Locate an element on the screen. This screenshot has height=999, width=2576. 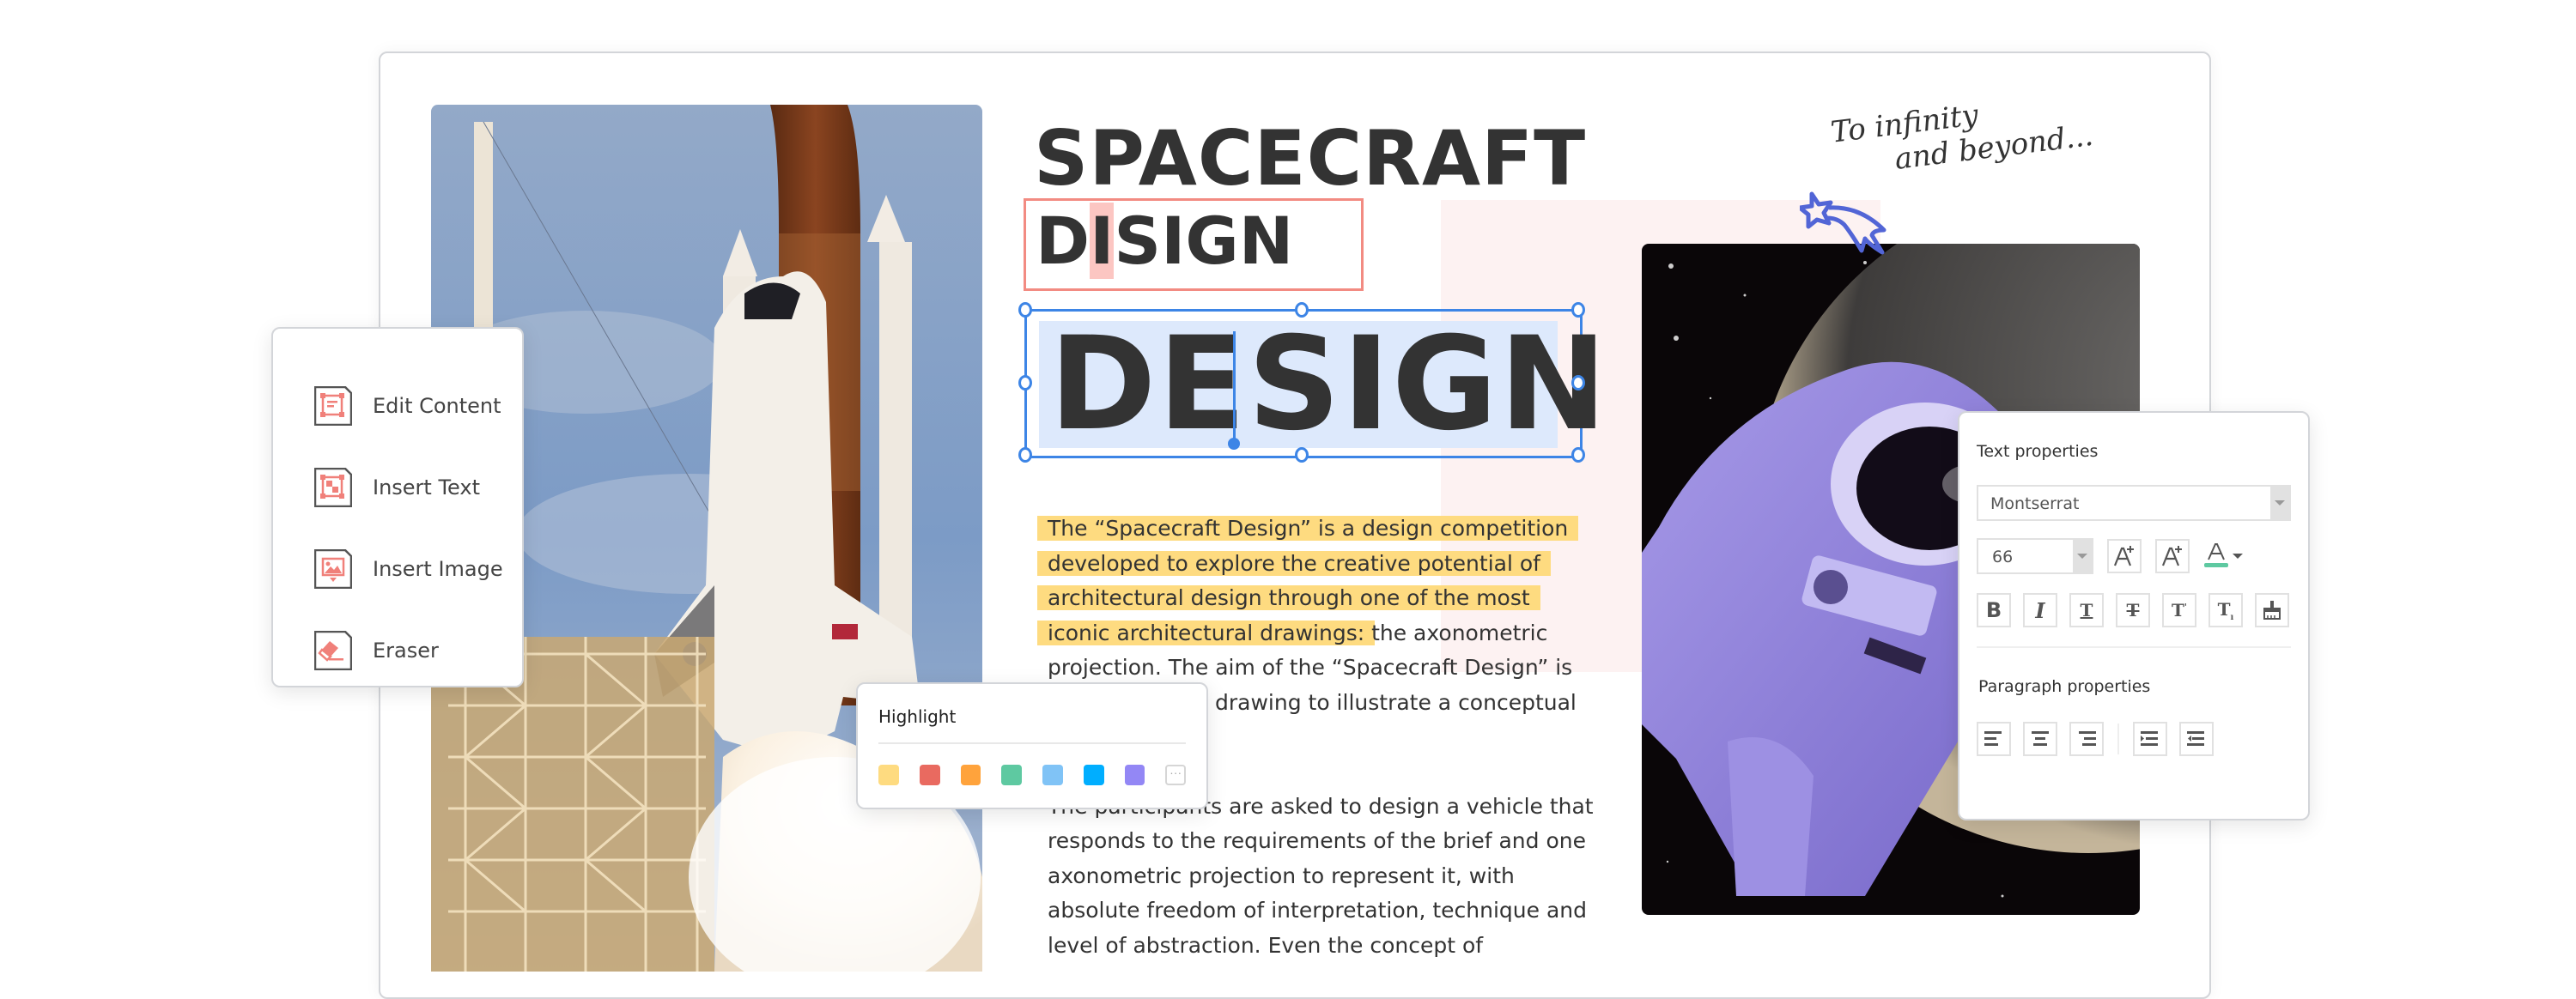
align-left-icon is located at coordinates (1993, 738).